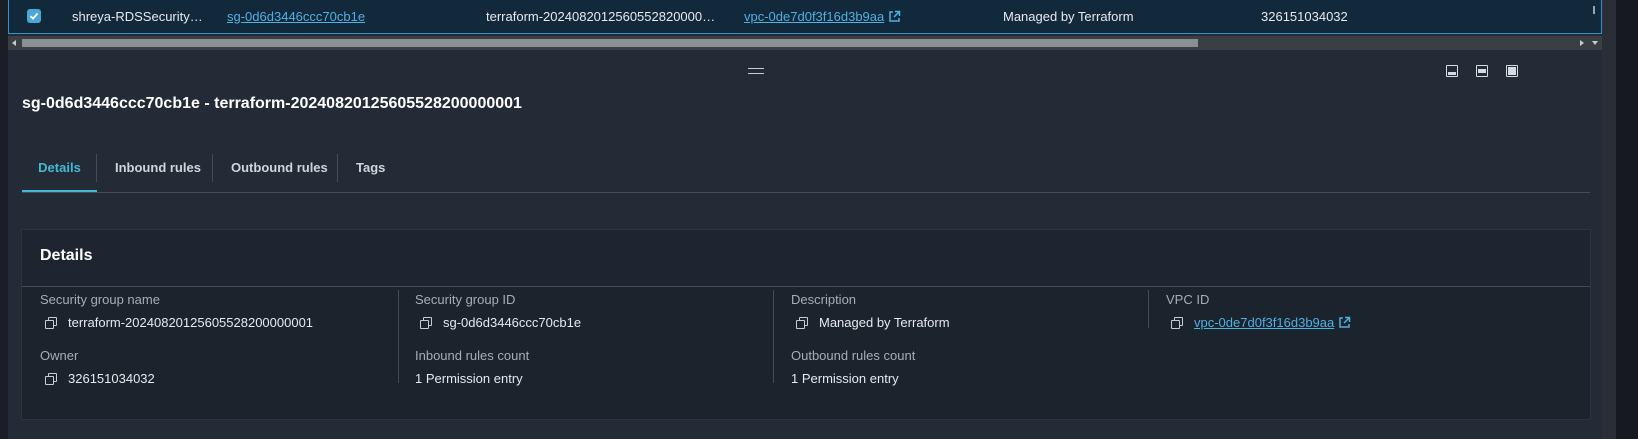  What do you see at coordinates (1264, 322) in the screenshot?
I see `vpc-id-link: vpc-0de7d0f3f16d3b9aa` at bounding box center [1264, 322].